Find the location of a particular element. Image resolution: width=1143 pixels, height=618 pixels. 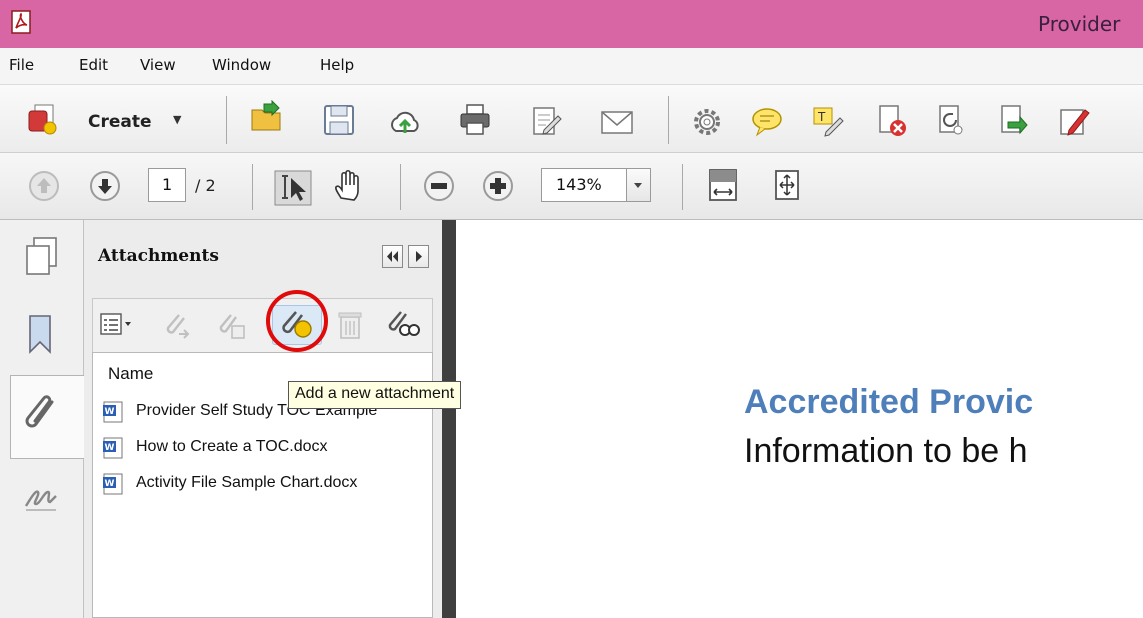

rotate-pdf-icon is located at coordinates (951, 121).